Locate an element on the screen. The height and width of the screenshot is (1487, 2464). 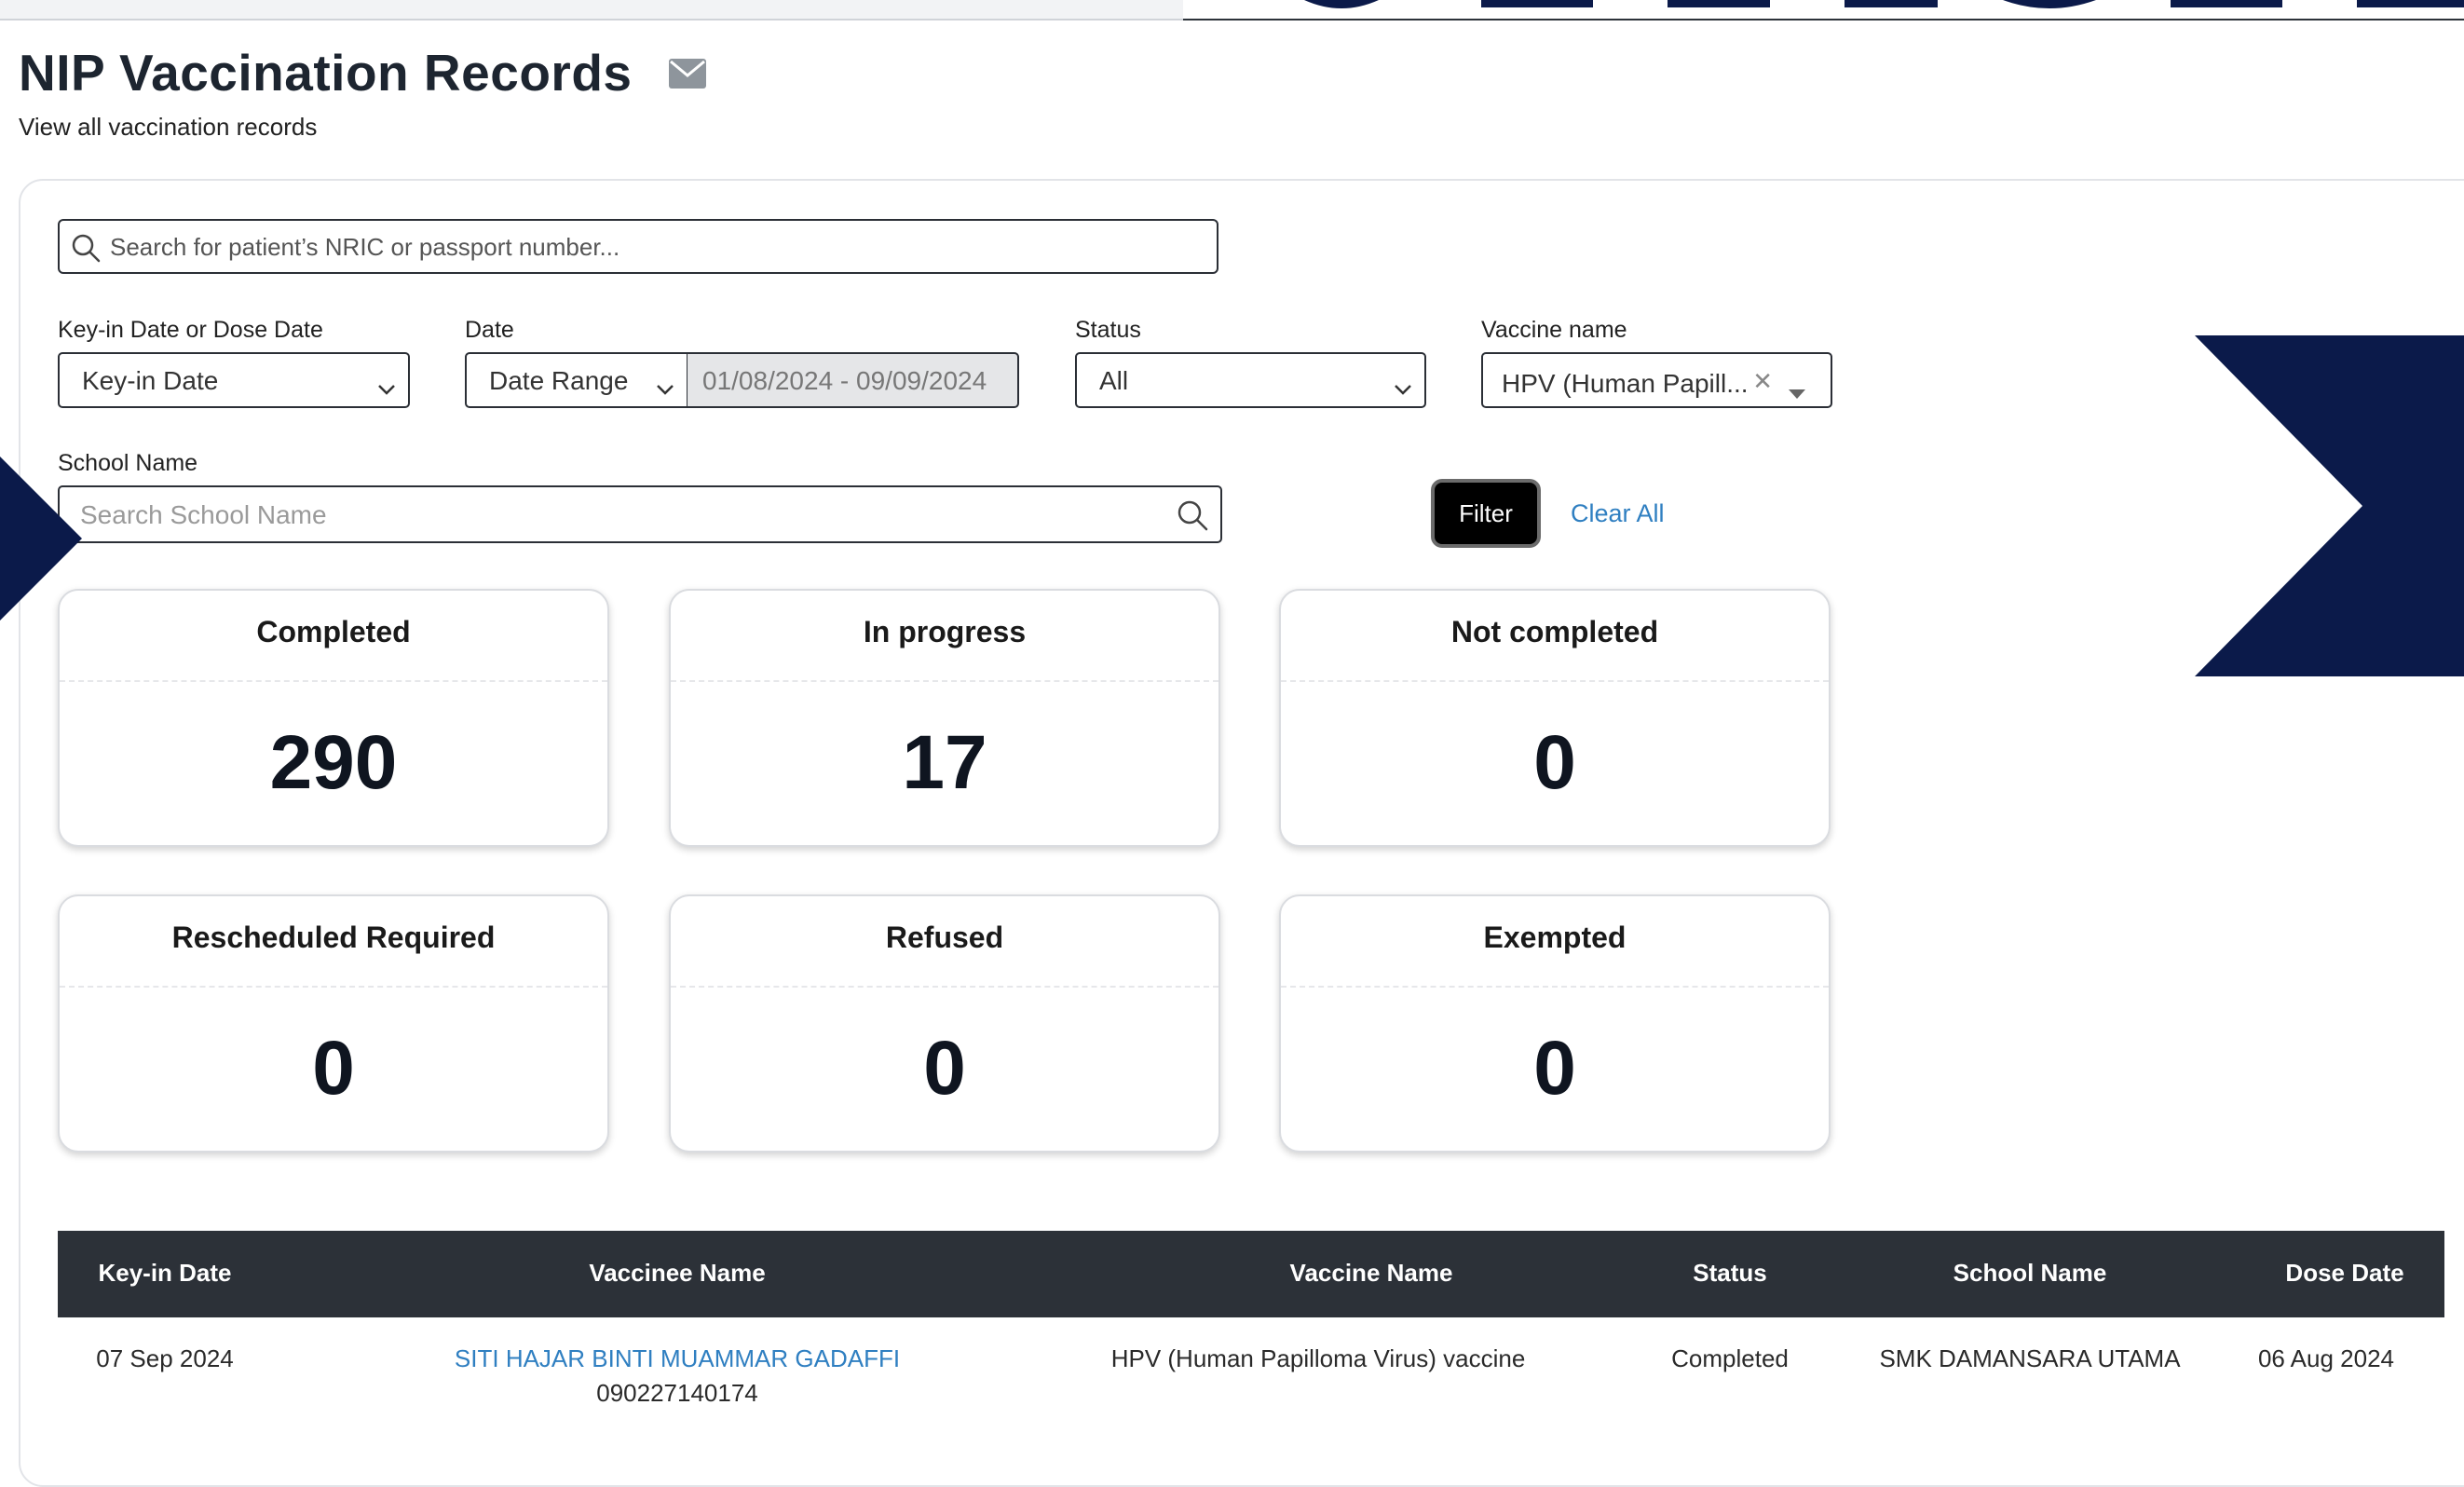
card-title: Refused is located at coordinates (944, 937).